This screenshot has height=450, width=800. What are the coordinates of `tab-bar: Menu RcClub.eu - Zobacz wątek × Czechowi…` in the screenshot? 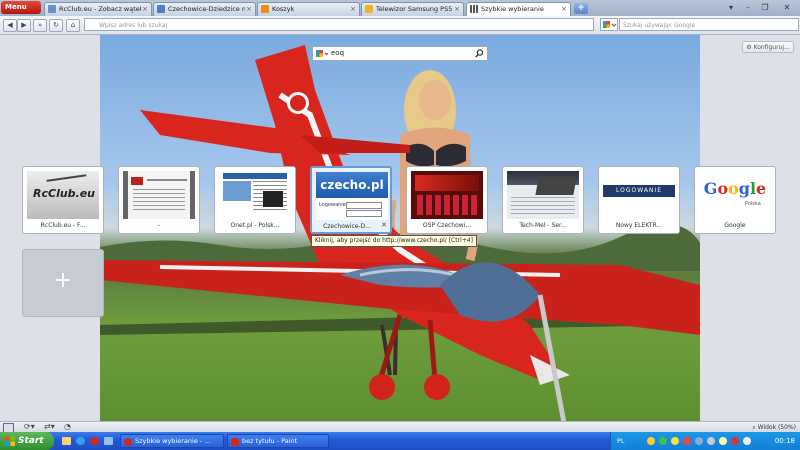 It's located at (400, 8).